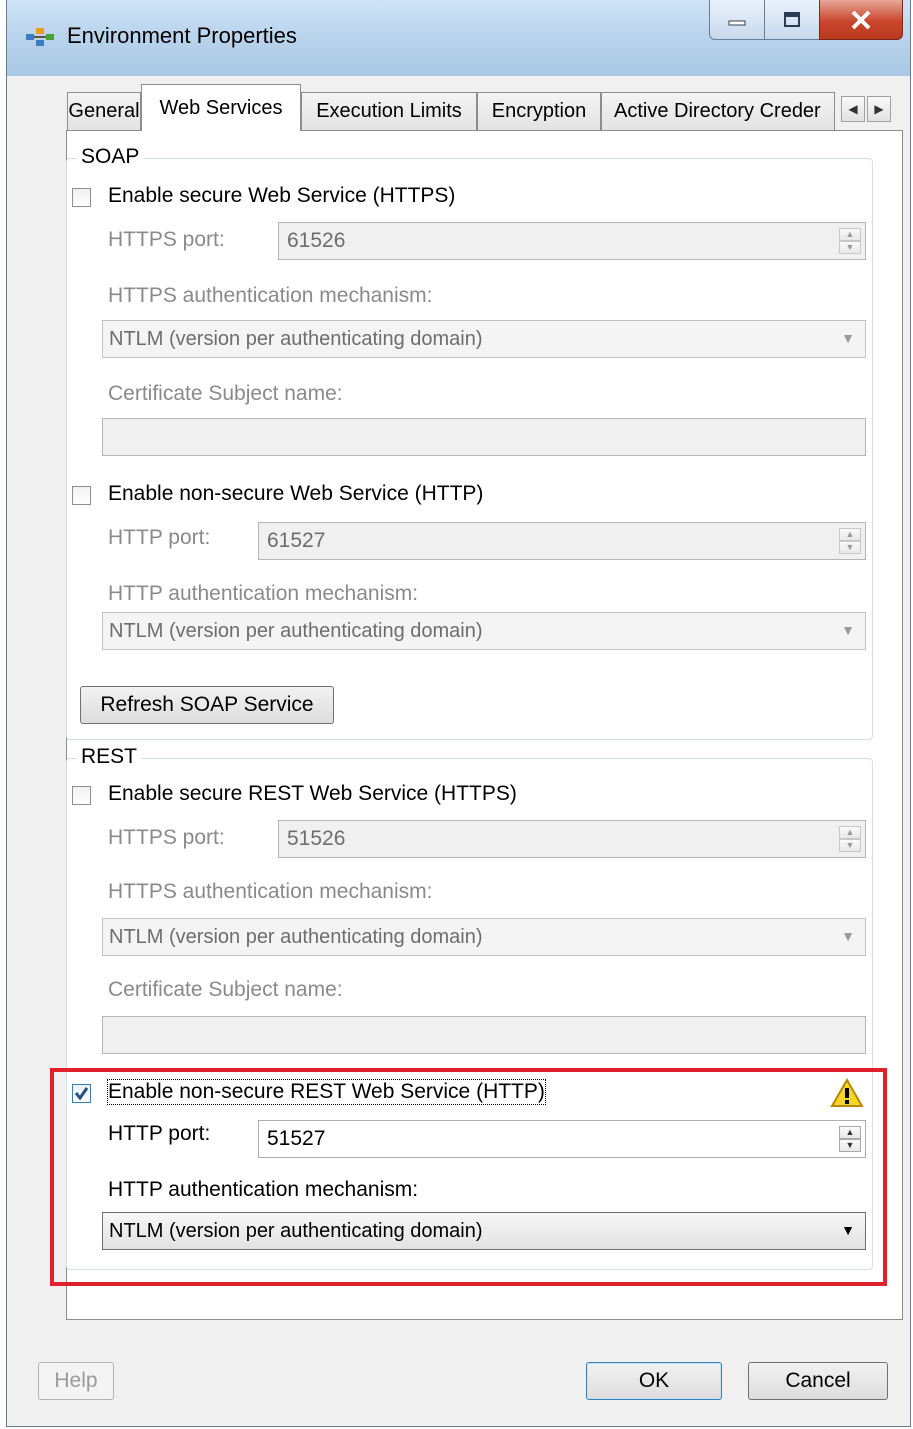 The image size is (913, 1429). Describe the element at coordinates (312, 794) in the screenshot. I see `rest-https-checkbox-label: Enable secure REST Web Service (HTTPS)` at that location.